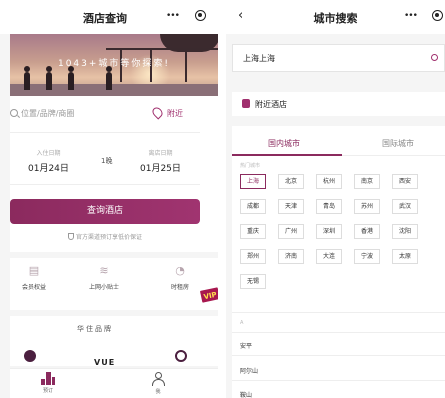  I want to click on service-label: 会员权益, so click(33, 287).